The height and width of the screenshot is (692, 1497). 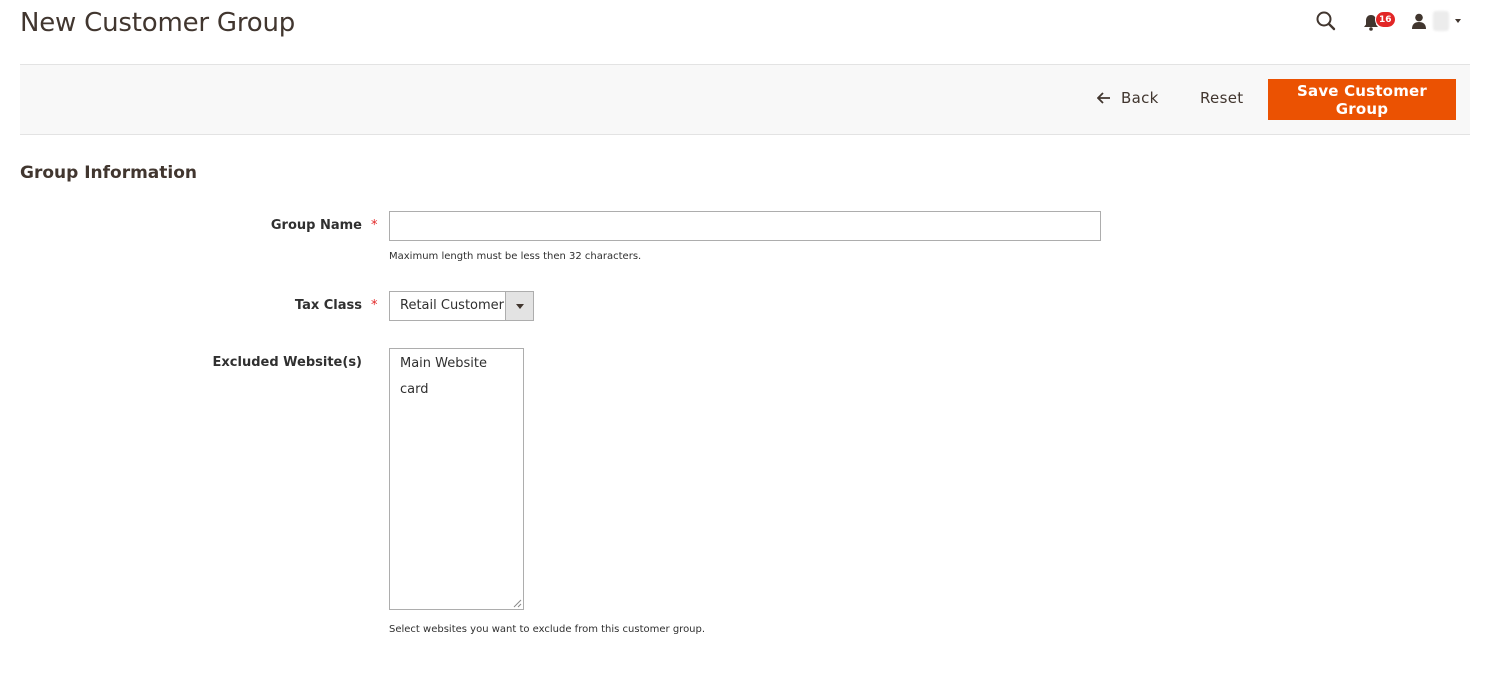 What do you see at coordinates (109, 173) in the screenshot?
I see `section-title-group-information: Group Information` at bounding box center [109, 173].